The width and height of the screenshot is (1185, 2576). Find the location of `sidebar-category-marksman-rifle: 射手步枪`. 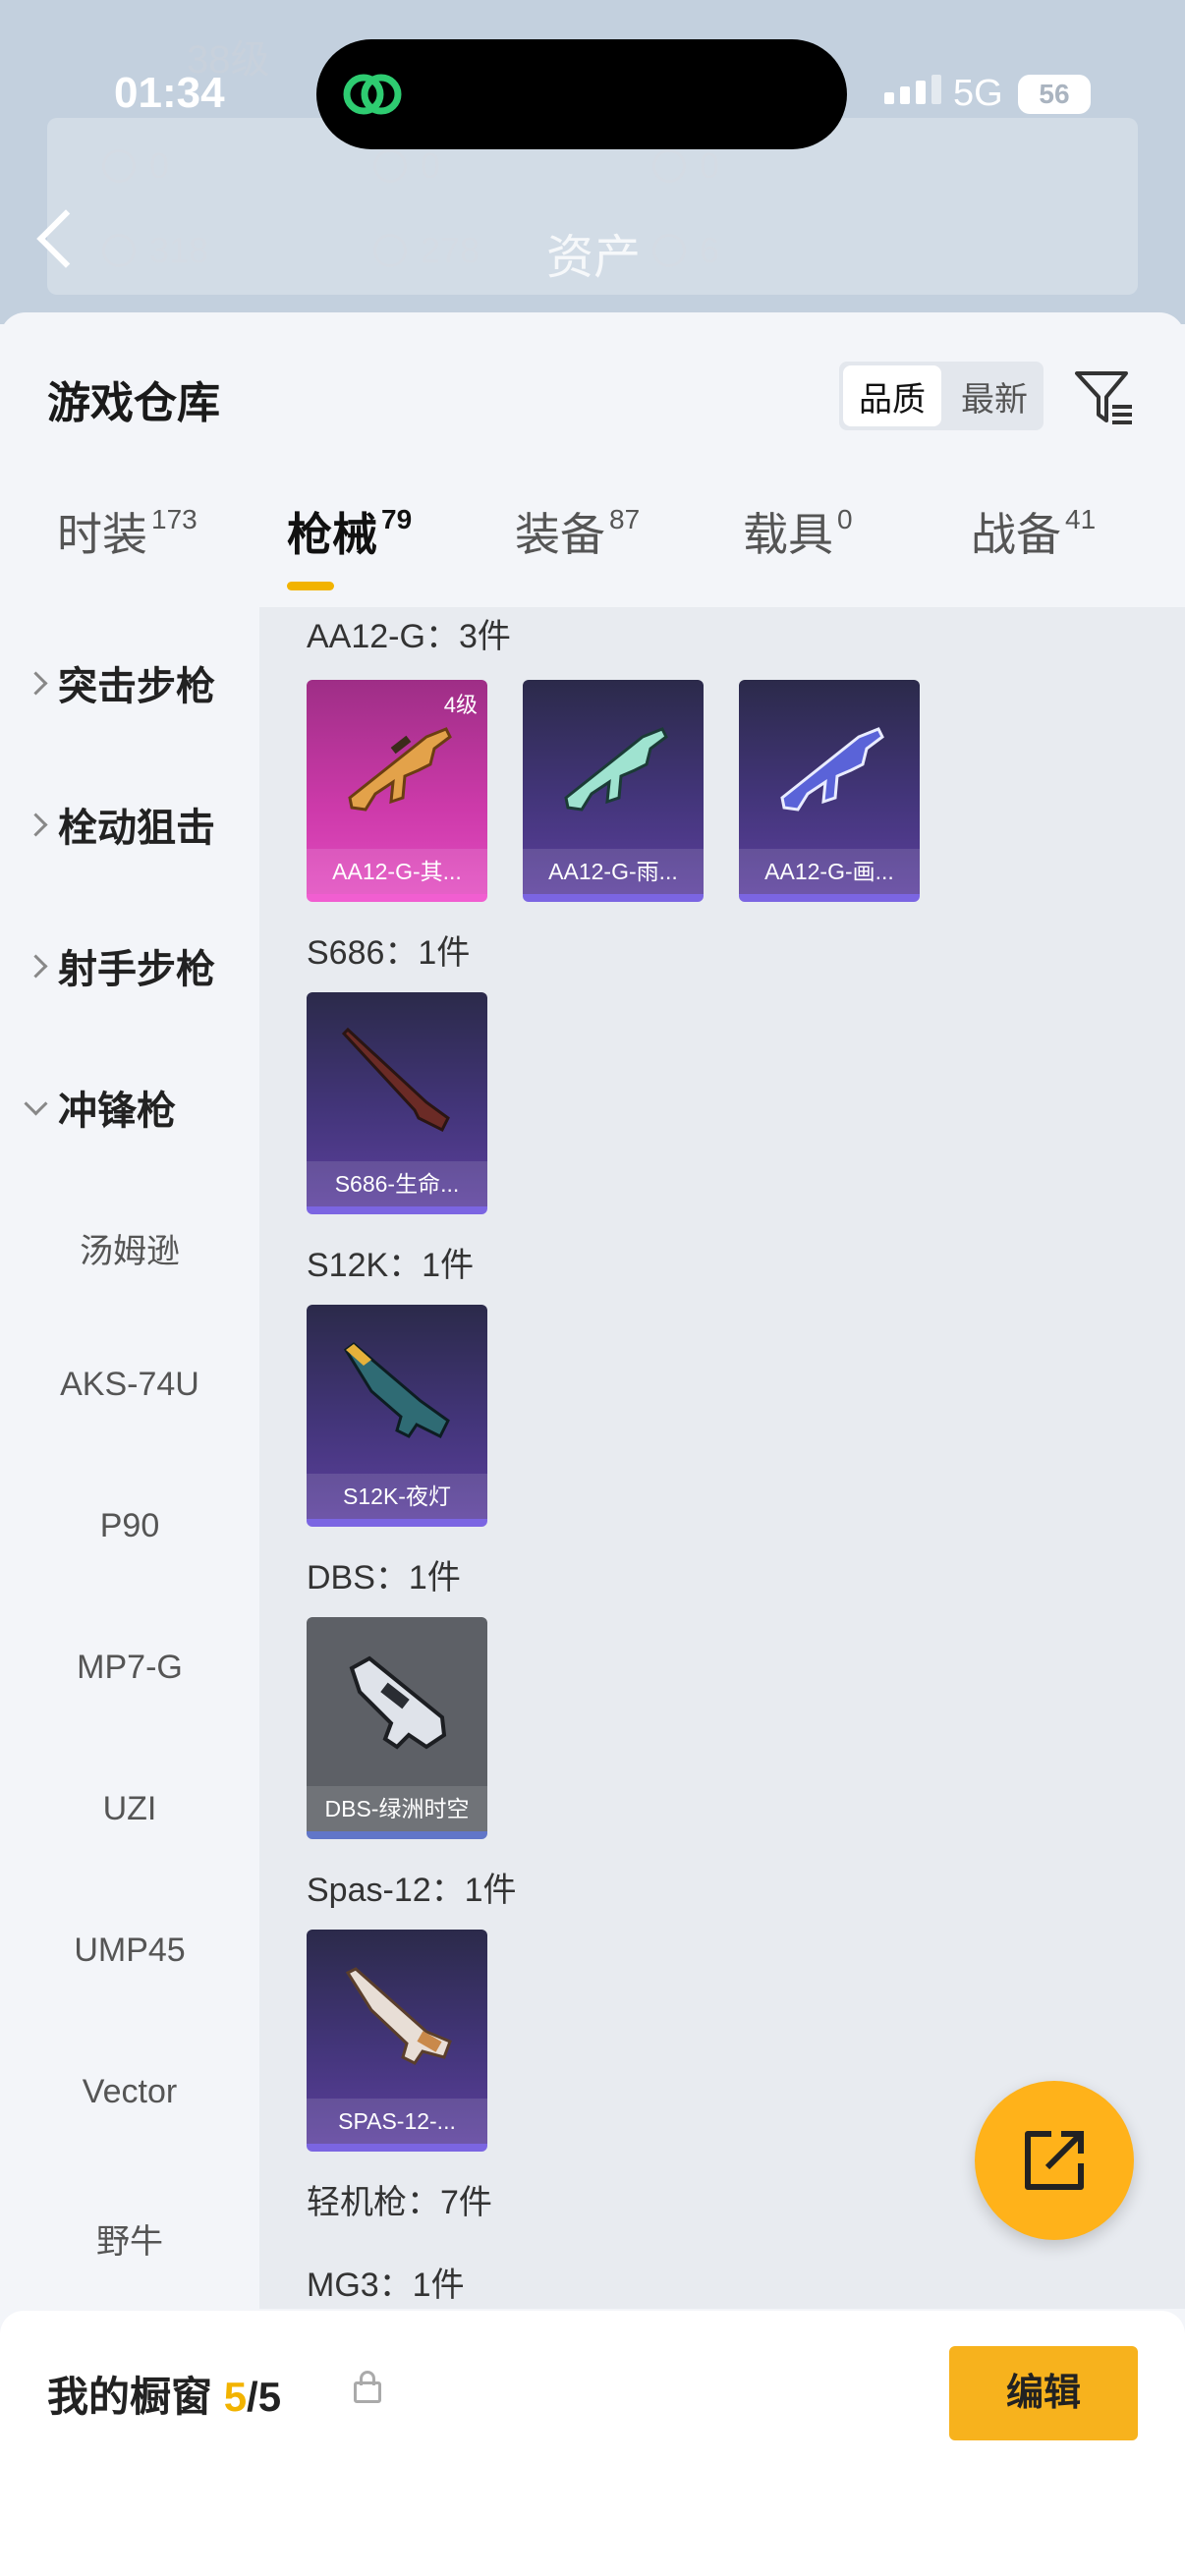

sidebar-category-marksman-rifle: 射手步枪 is located at coordinates (120, 965).